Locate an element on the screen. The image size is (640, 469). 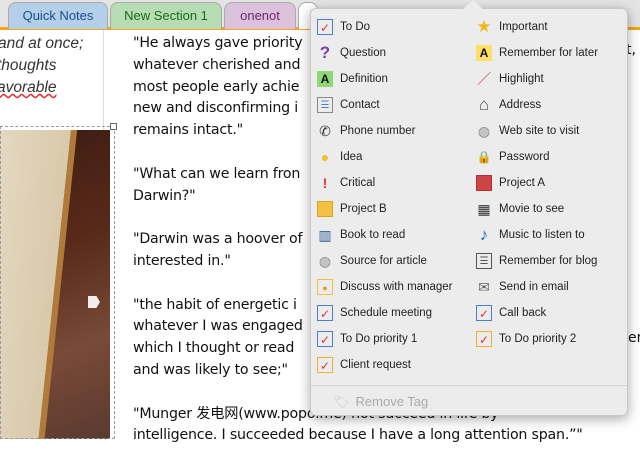
left-note-text: and at once; thoughts avorable is located at coordinates (51, 66).